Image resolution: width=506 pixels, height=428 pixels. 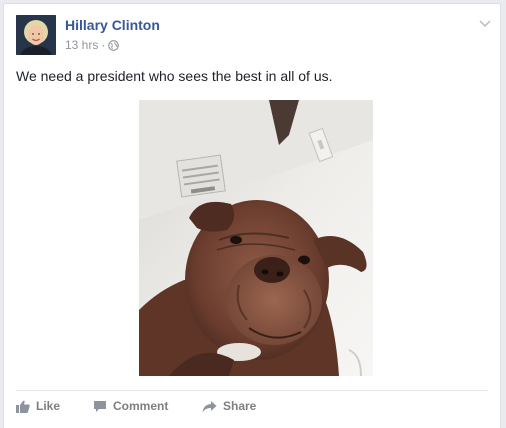 I want to click on share-arrow-icon, so click(x=209, y=406).